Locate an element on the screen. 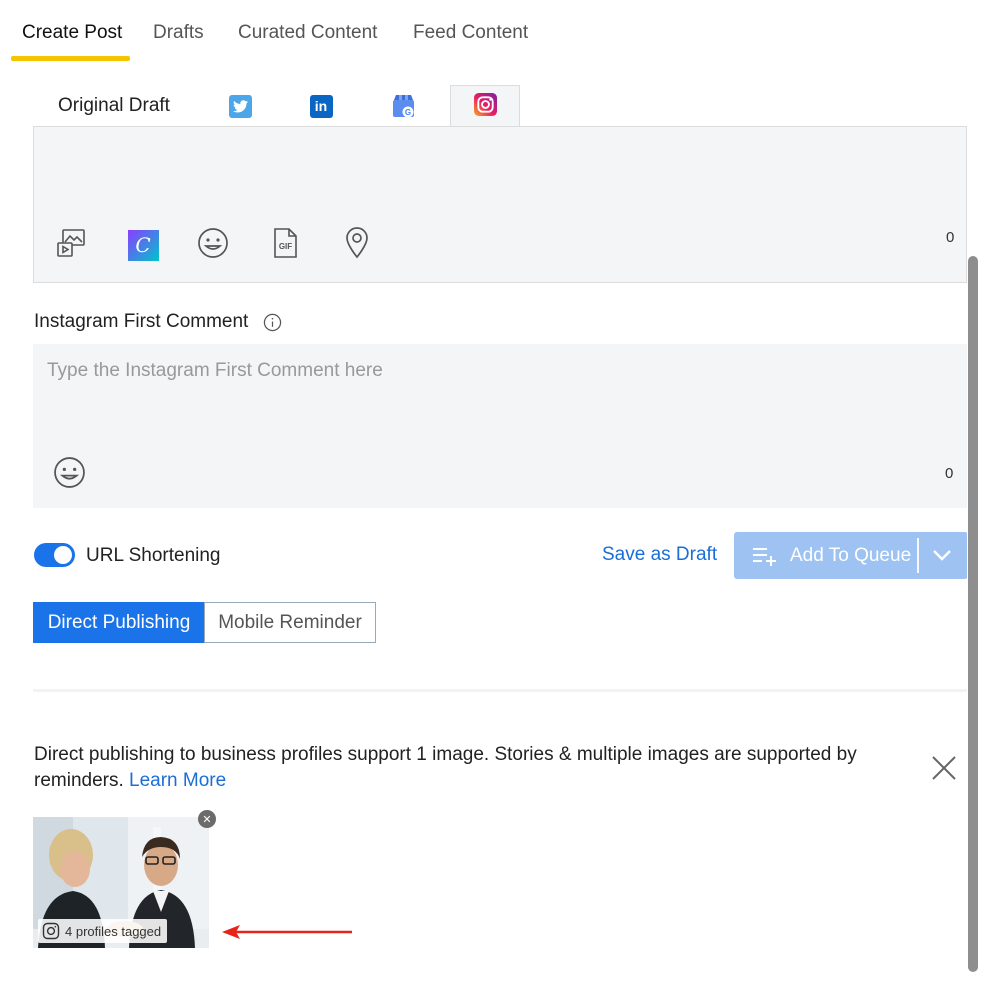 Image resolution: width=1000 pixels, height=983 pixels. direct-publishing-option: Direct Publishing is located at coordinates (119, 622).